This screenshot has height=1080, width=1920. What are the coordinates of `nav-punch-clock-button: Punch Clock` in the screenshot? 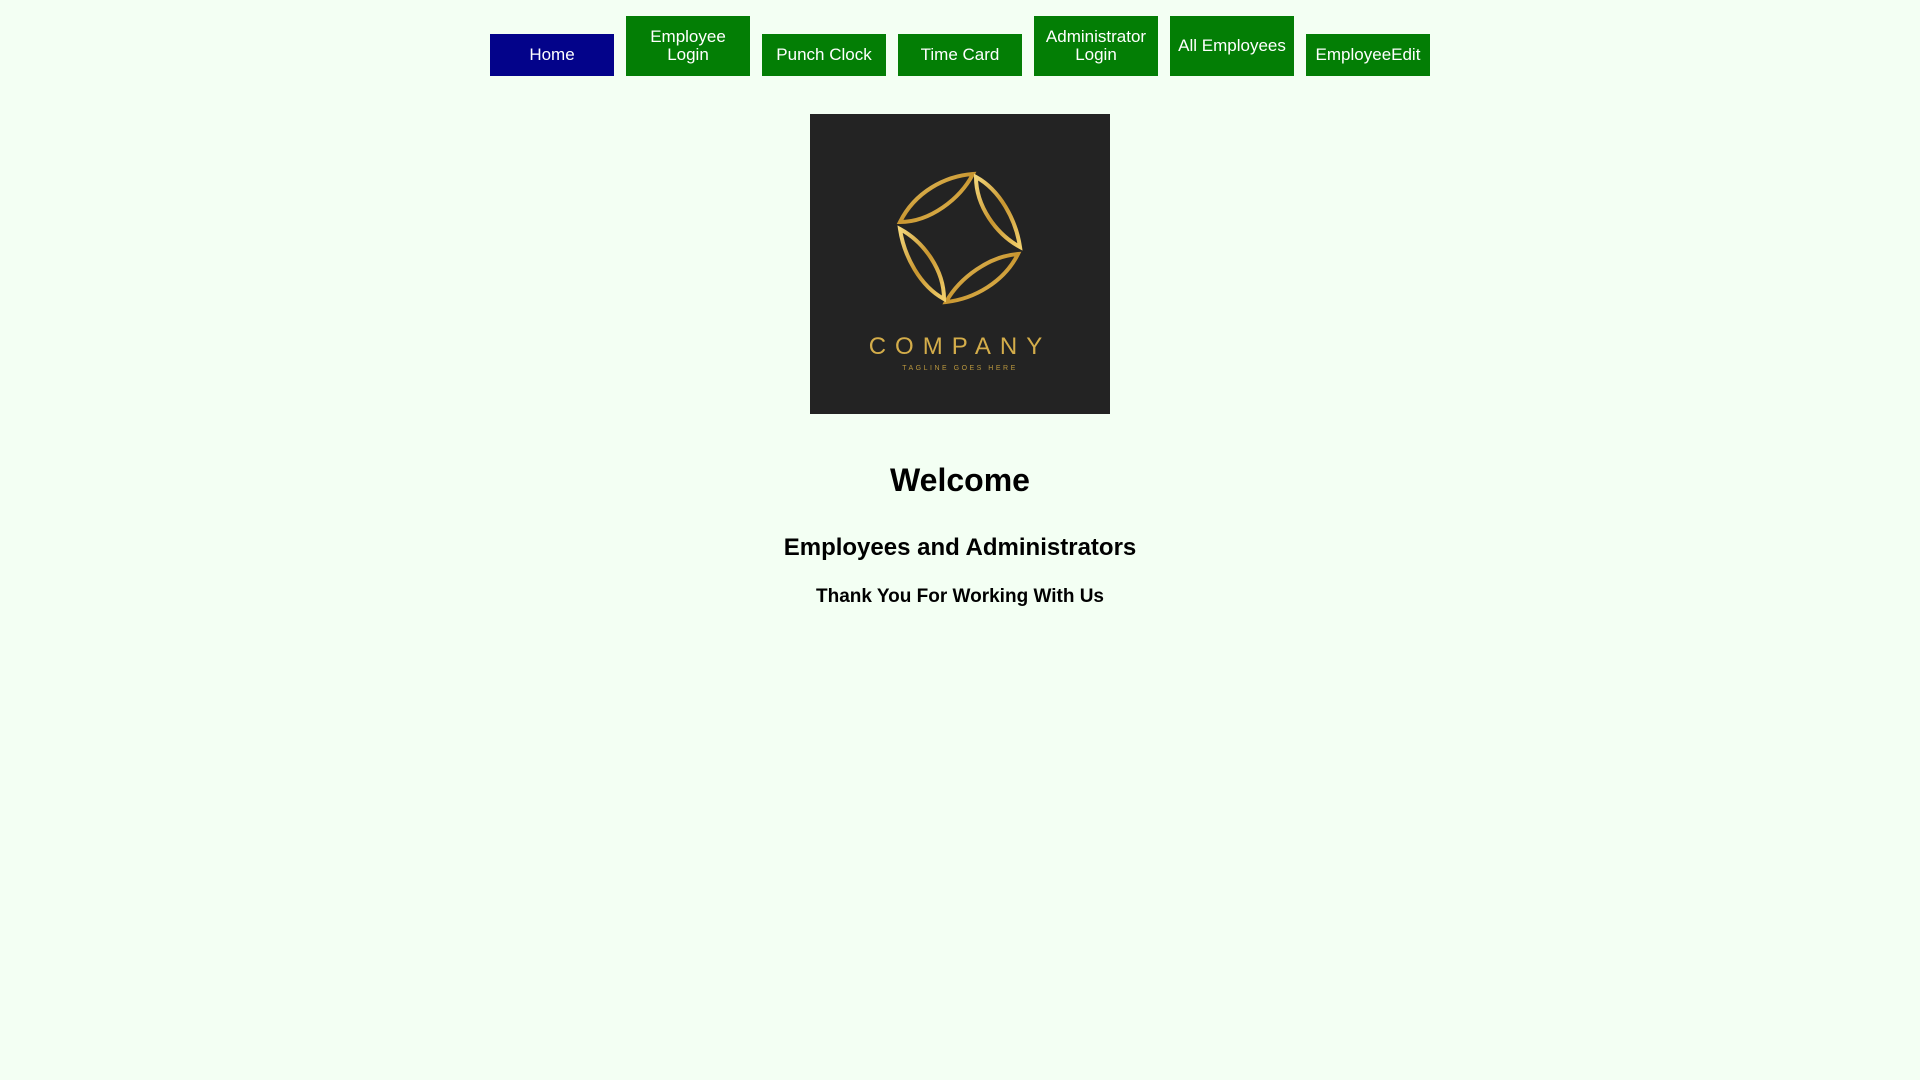 It's located at (824, 55).